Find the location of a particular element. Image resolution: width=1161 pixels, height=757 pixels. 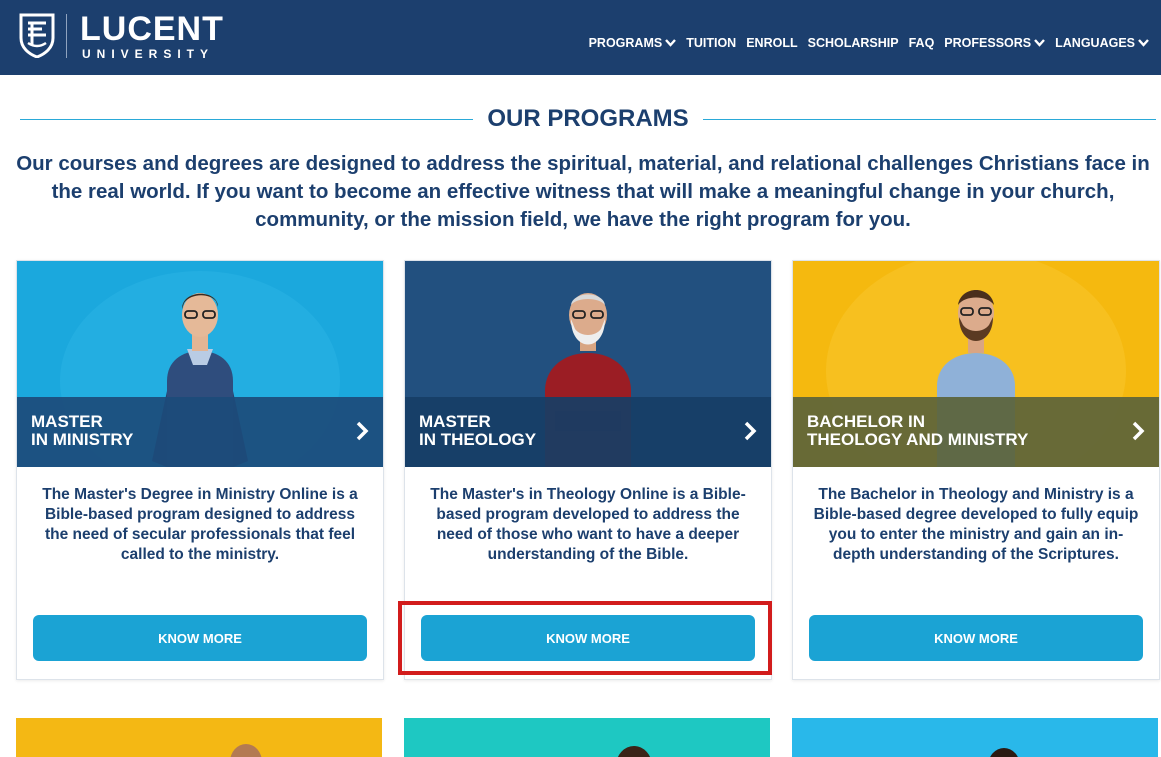

nav-faq-label: FAQ is located at coordinates (921, 43).